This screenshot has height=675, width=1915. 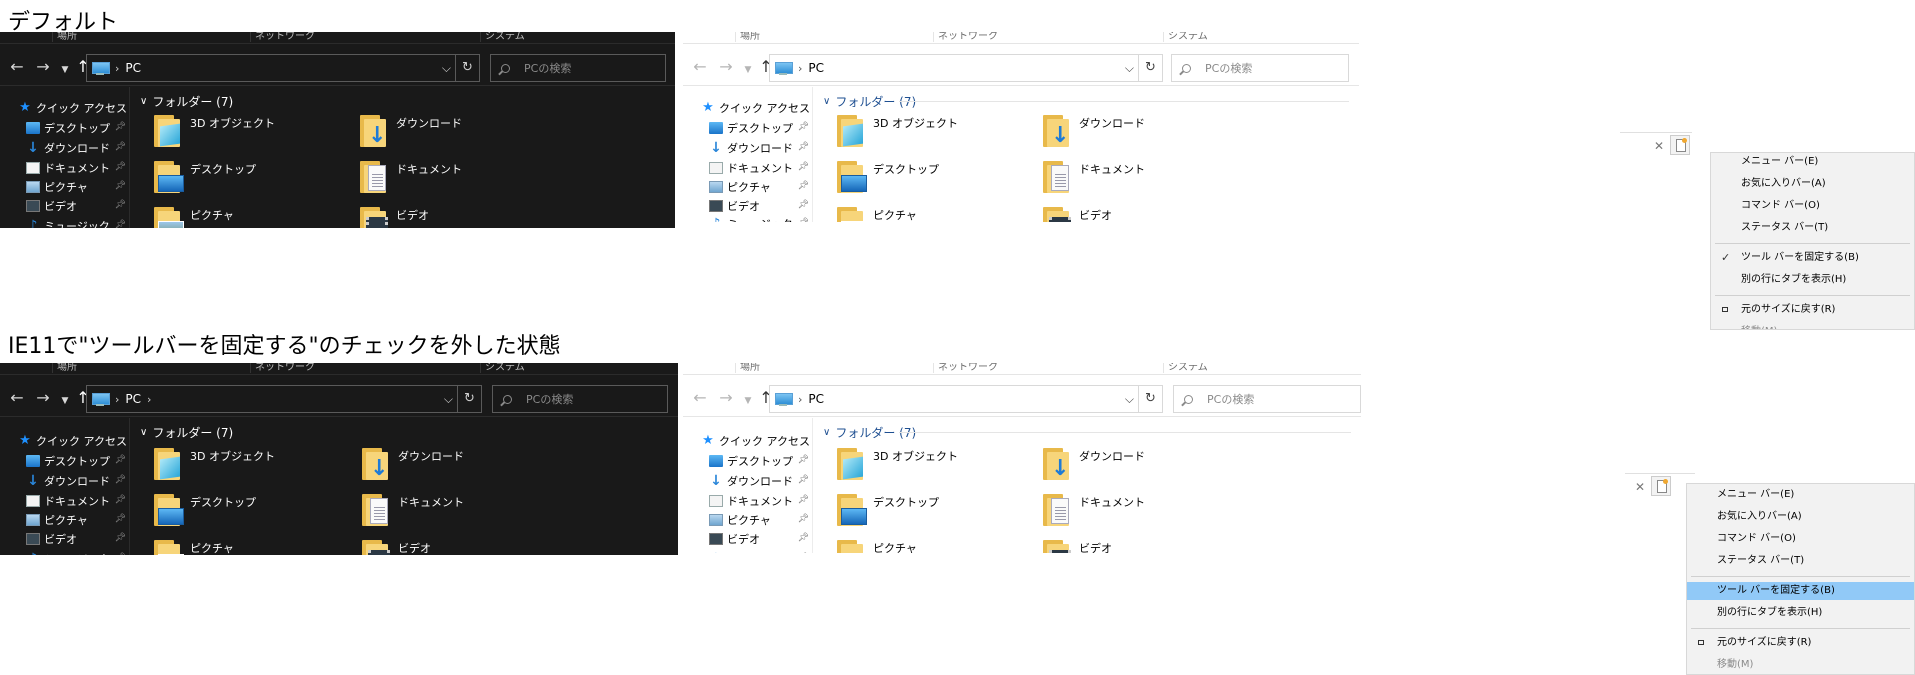 I want to click on menu-item-statusbar: ステータス バー(T), so click(x=1812, y=228).